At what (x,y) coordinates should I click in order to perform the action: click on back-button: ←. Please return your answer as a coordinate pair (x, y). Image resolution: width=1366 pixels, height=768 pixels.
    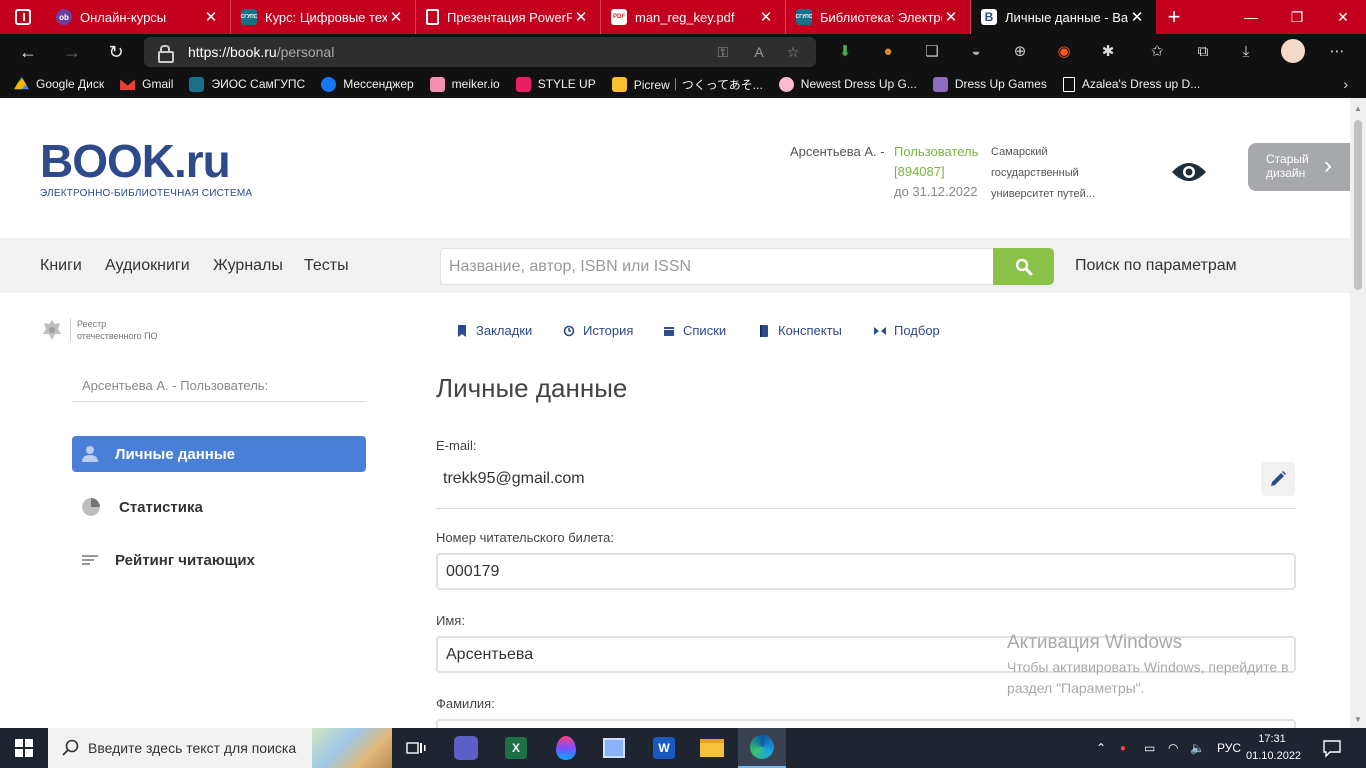
    Looking at the image, I should click on (28, 52).